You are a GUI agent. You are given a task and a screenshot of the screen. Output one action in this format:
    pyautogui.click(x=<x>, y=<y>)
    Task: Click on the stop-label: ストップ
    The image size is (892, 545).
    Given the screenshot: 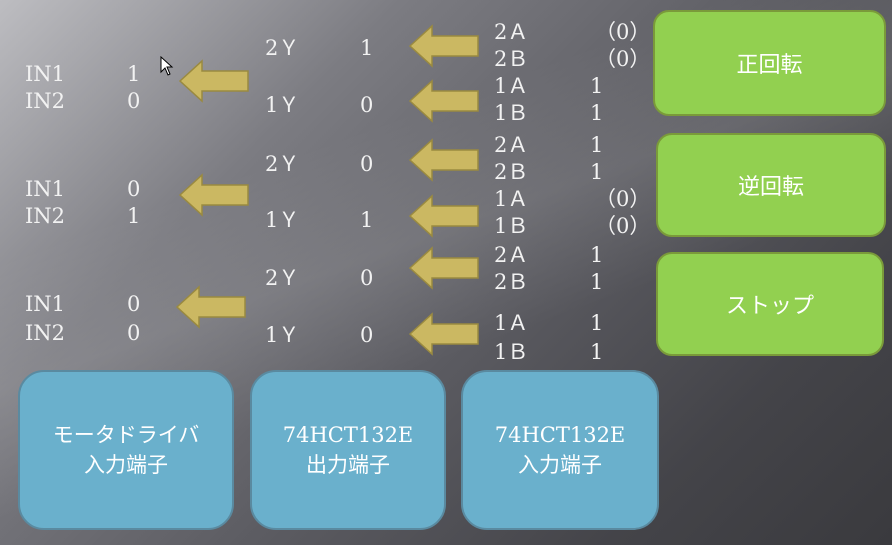 What is the action you would take?
    pyautogui.click(x=769, y=306)
    